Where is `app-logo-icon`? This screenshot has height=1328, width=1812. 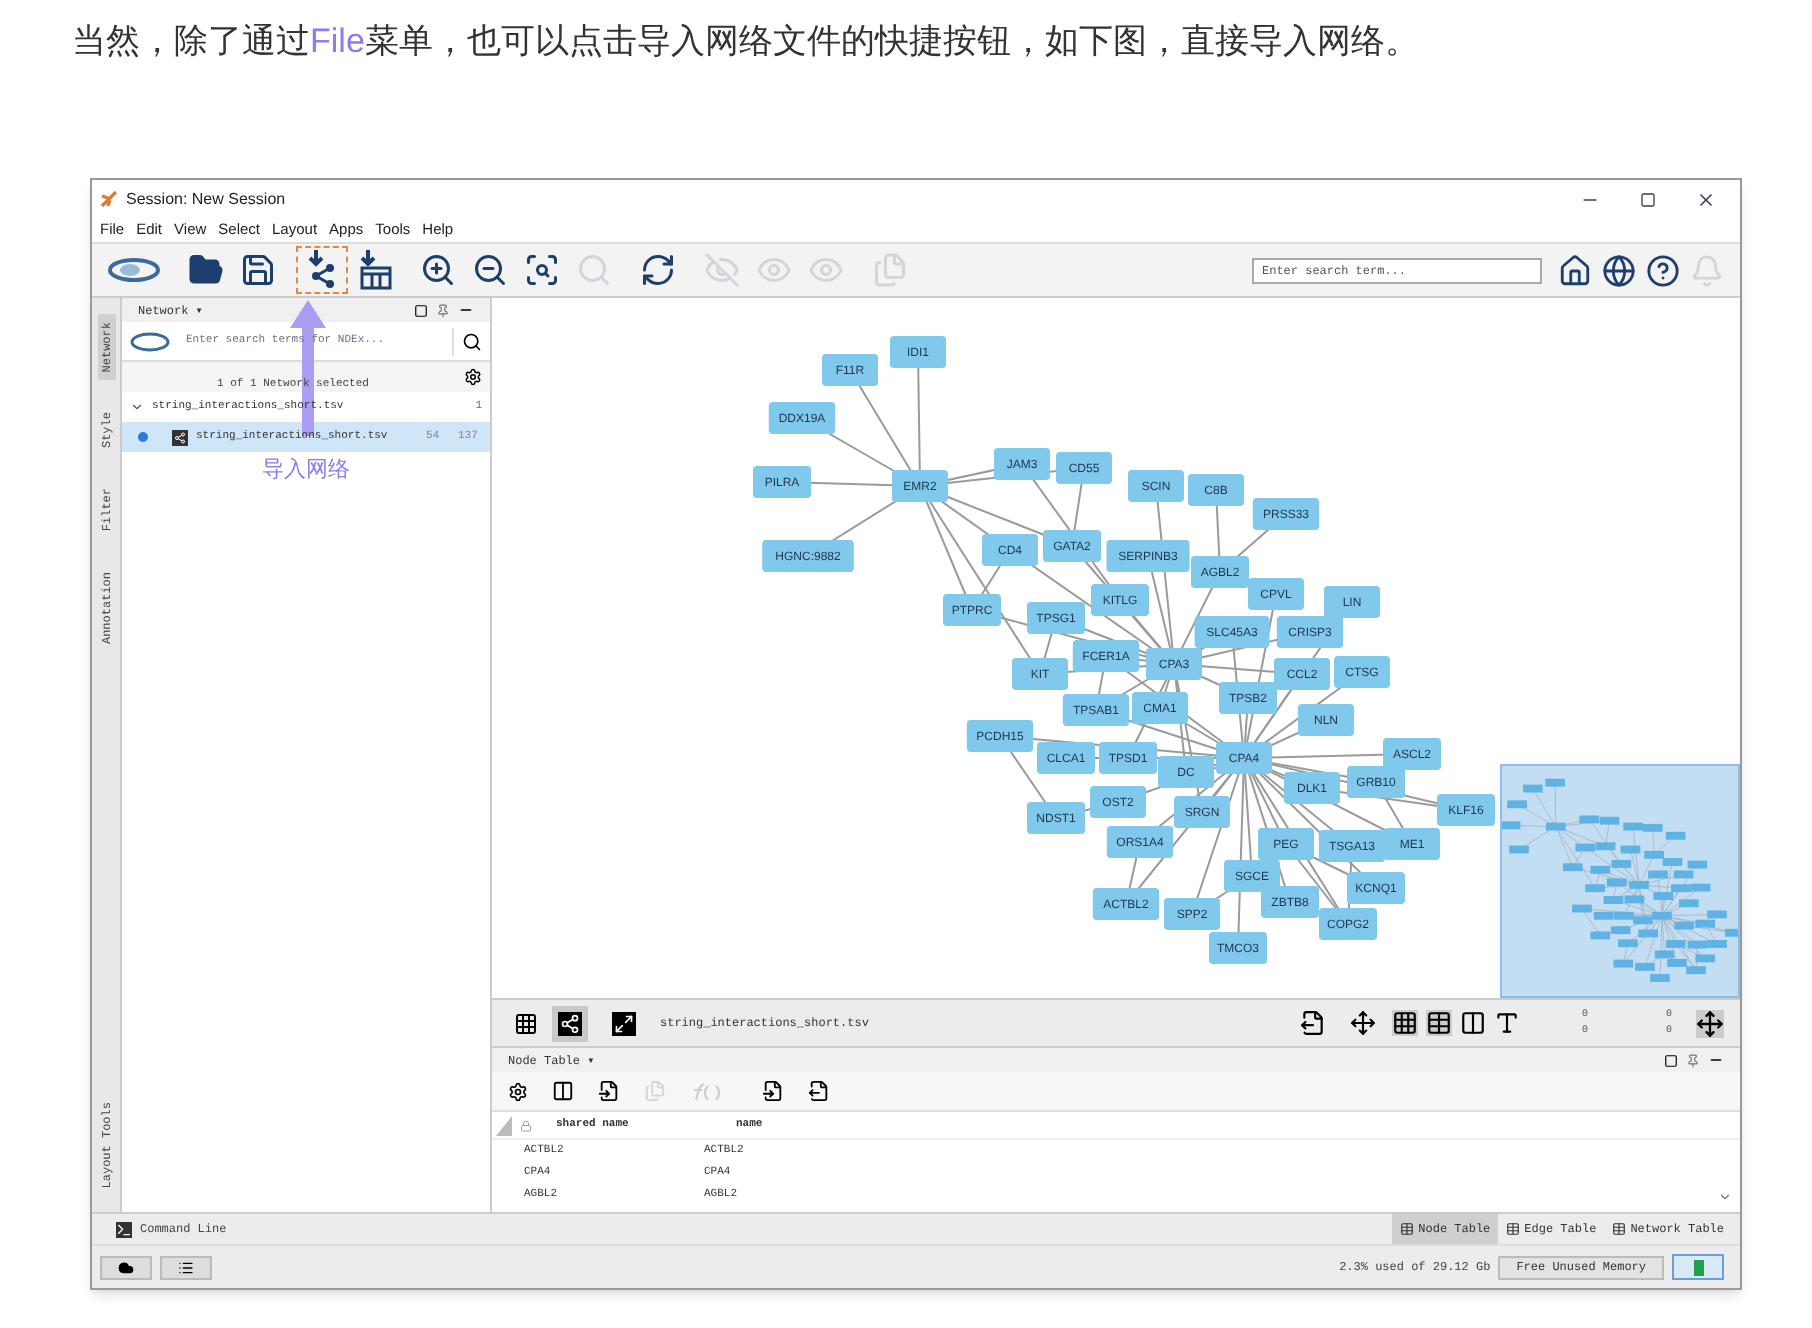
app-logo-icon is located at coordinates (109, 199).